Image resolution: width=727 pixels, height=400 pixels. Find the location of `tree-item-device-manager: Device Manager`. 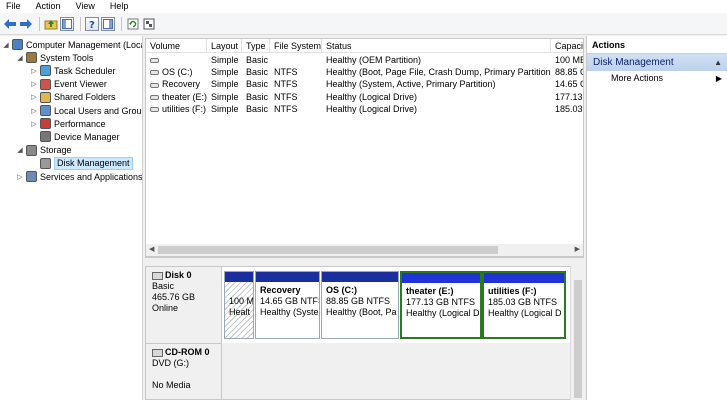

tree-item-device-manager: Device Manager is located at coordinates (75, 136).